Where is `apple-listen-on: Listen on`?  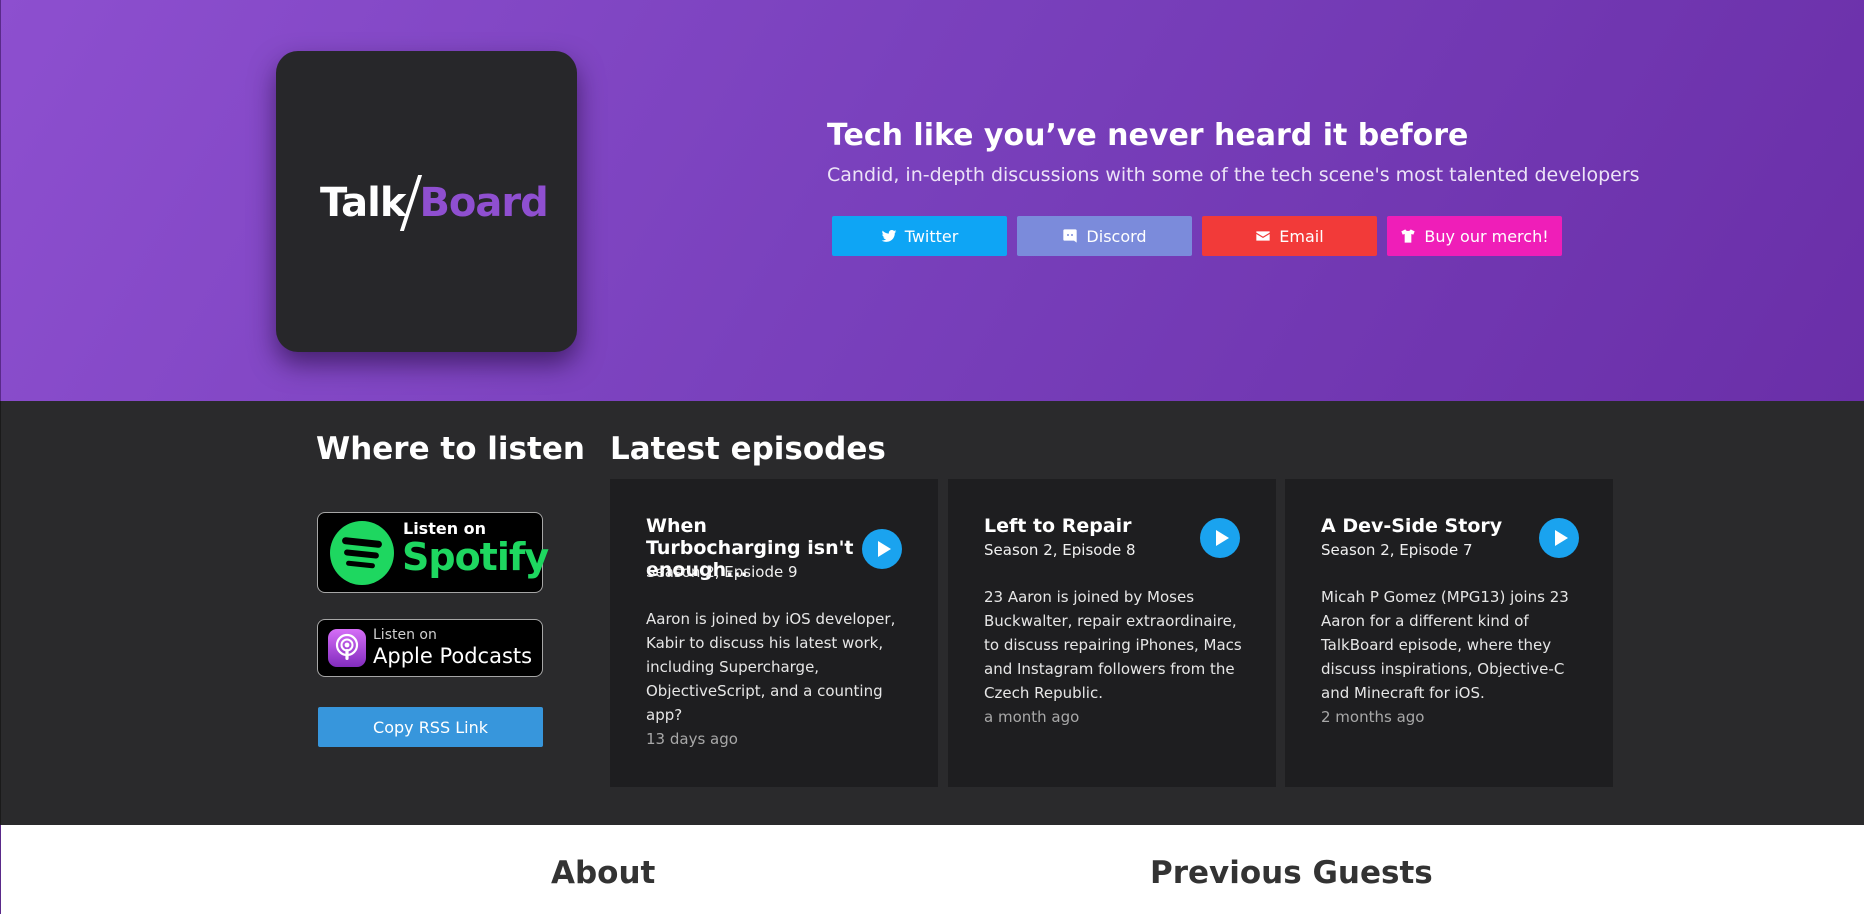 apple-listen-on: Listen on is located at coordinates (405, 635).